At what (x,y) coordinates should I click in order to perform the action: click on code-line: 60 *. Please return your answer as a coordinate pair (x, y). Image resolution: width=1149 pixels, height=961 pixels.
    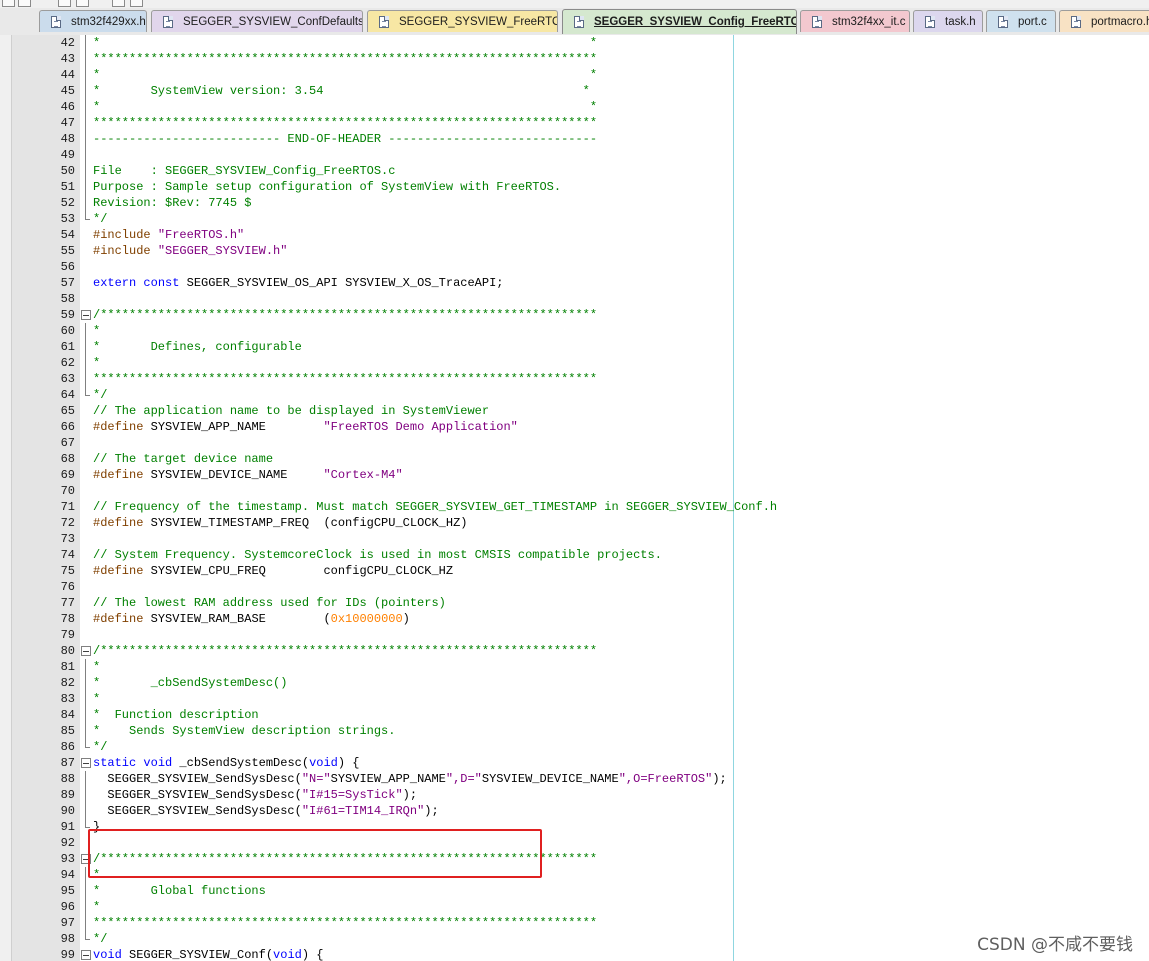
    Looking at the image, I should click on (574, 331).